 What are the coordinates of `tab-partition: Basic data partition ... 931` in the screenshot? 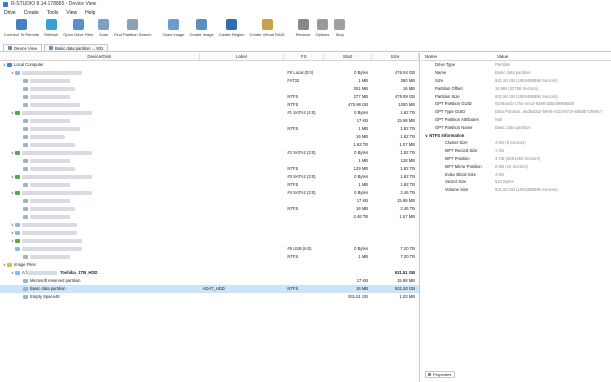 It's located at (76, 47).